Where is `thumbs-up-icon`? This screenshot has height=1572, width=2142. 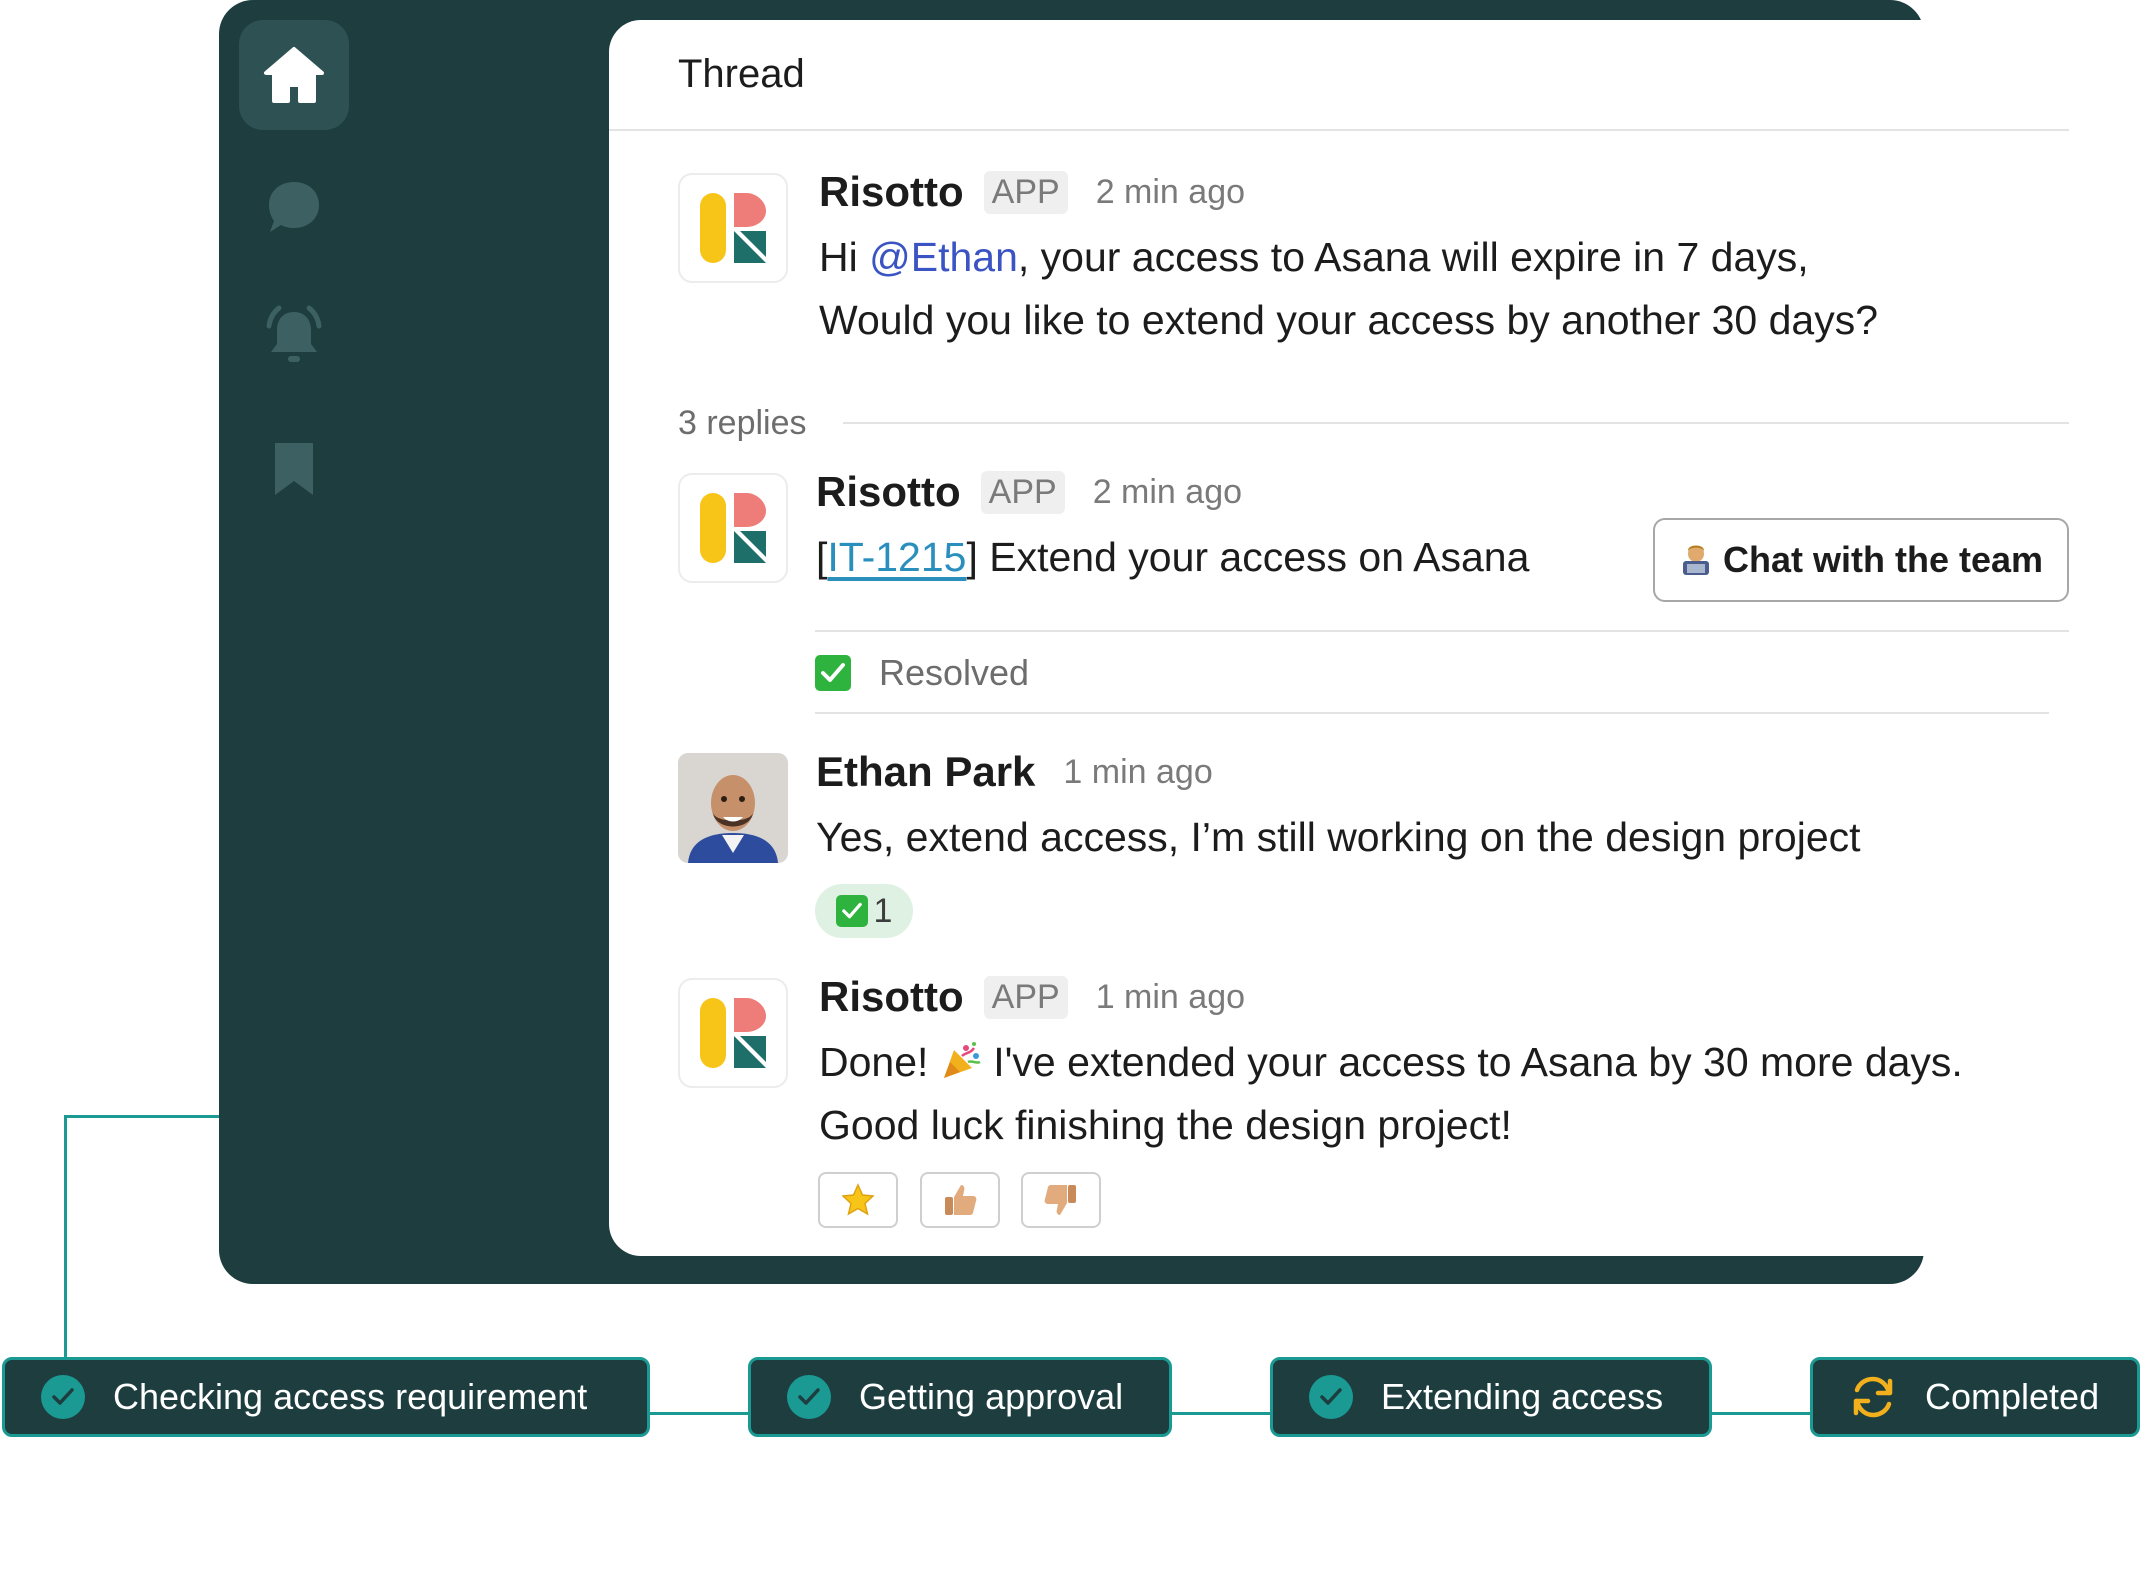
thumbs-up-icon is located at coordinates (961, 1200).